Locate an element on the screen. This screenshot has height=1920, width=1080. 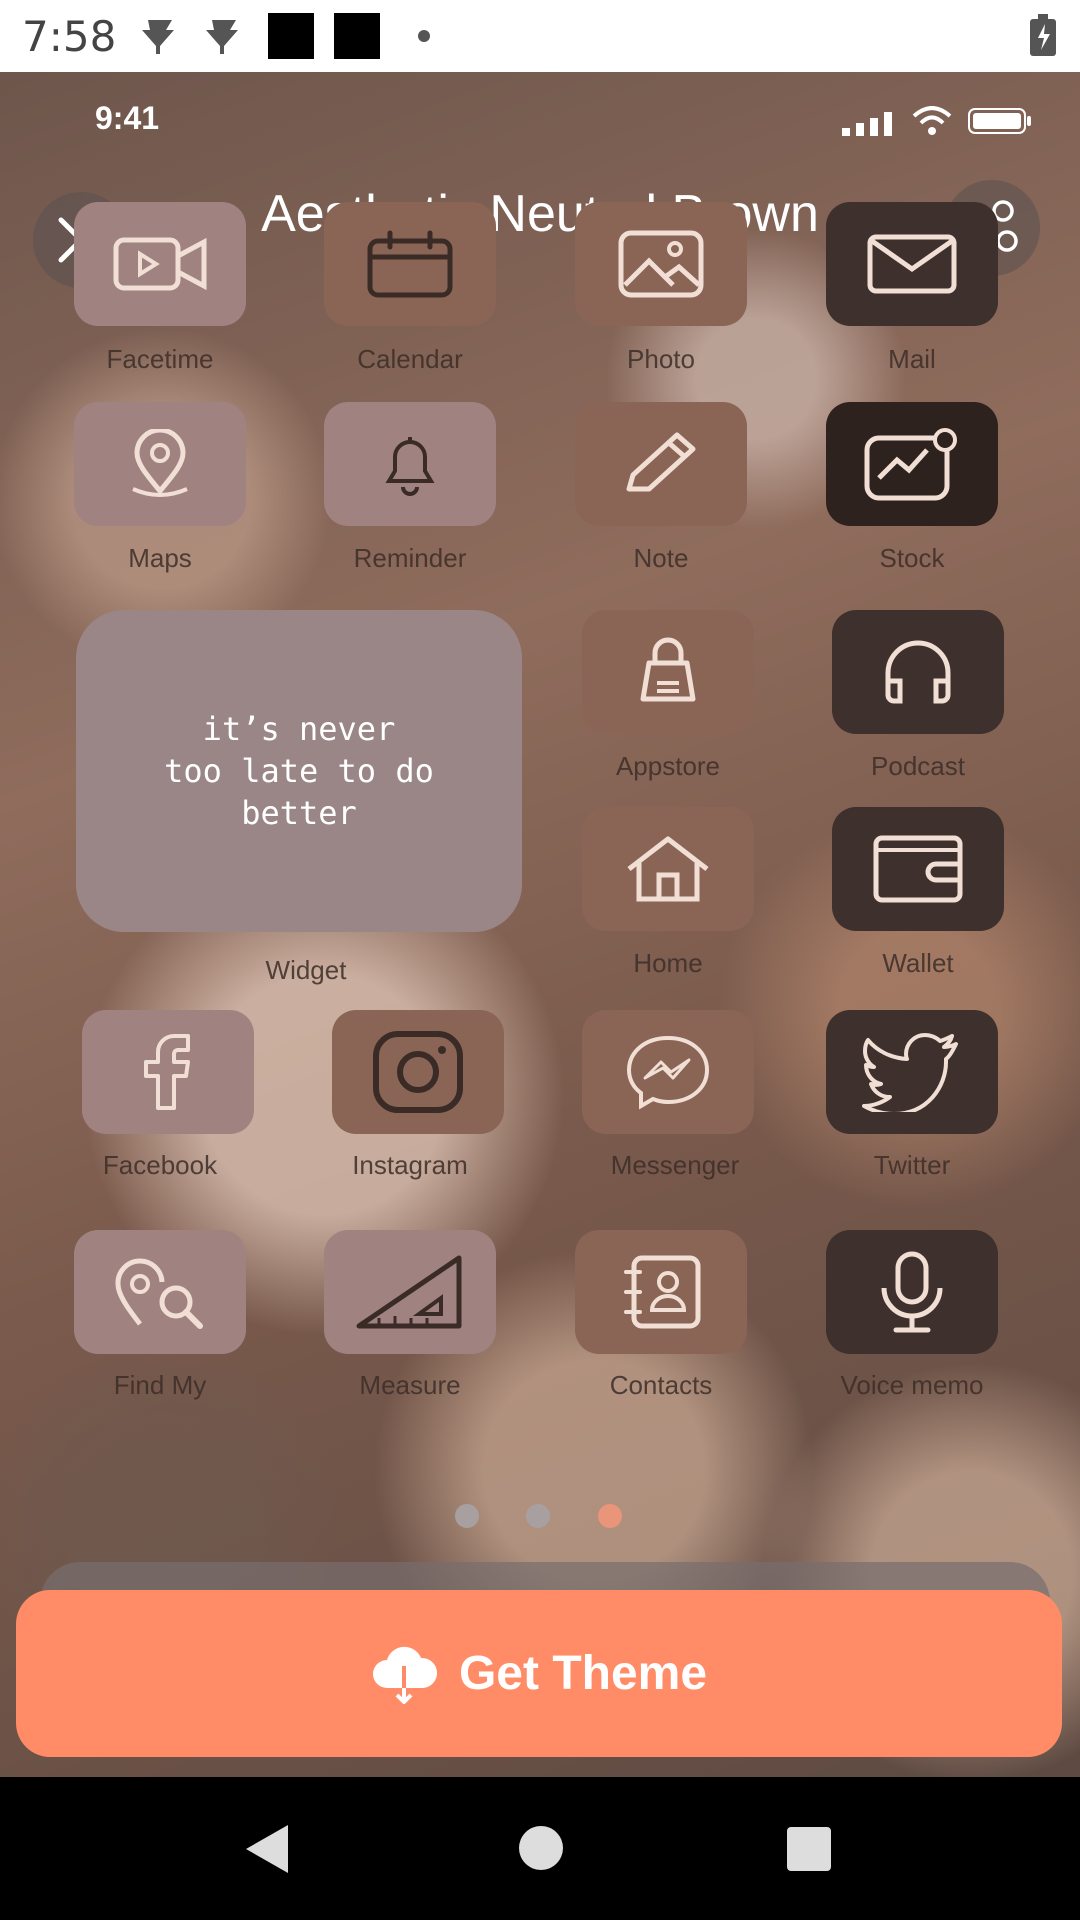
wifi-icon is located at coordinates (932, 123).